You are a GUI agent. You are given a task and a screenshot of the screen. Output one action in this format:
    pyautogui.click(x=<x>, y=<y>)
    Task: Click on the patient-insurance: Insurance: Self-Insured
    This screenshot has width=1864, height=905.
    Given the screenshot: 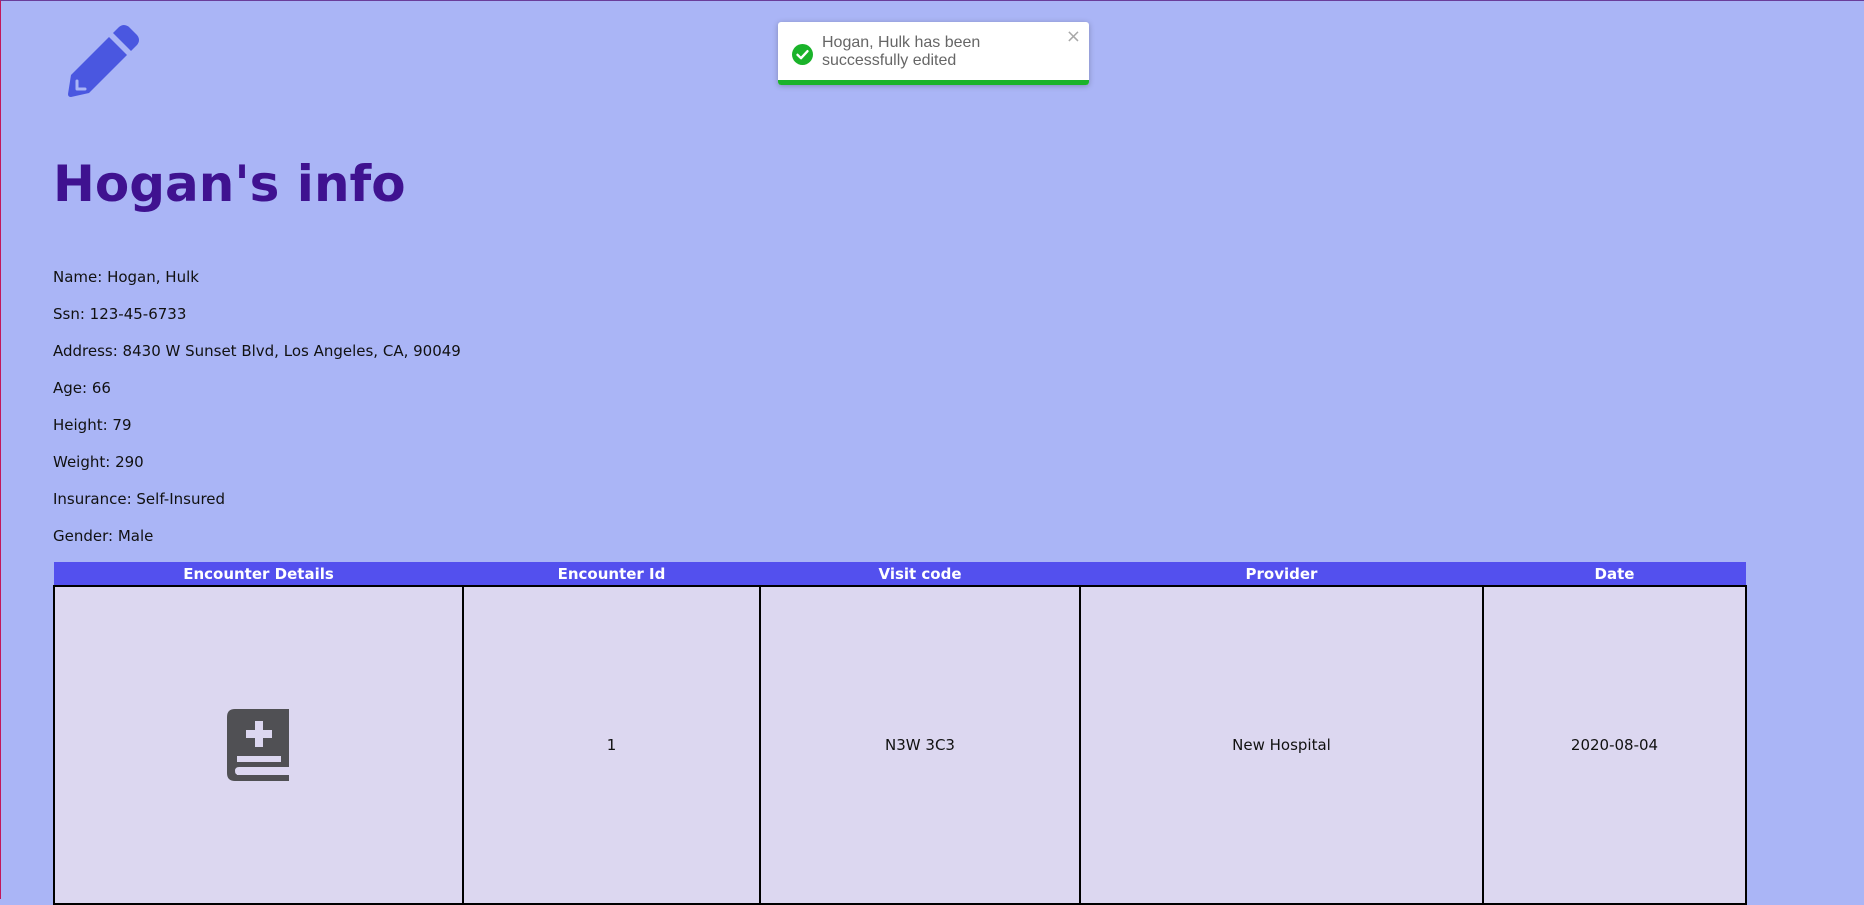 What is the action you would take?
    pyautogui.click(x=139, y=499)
    